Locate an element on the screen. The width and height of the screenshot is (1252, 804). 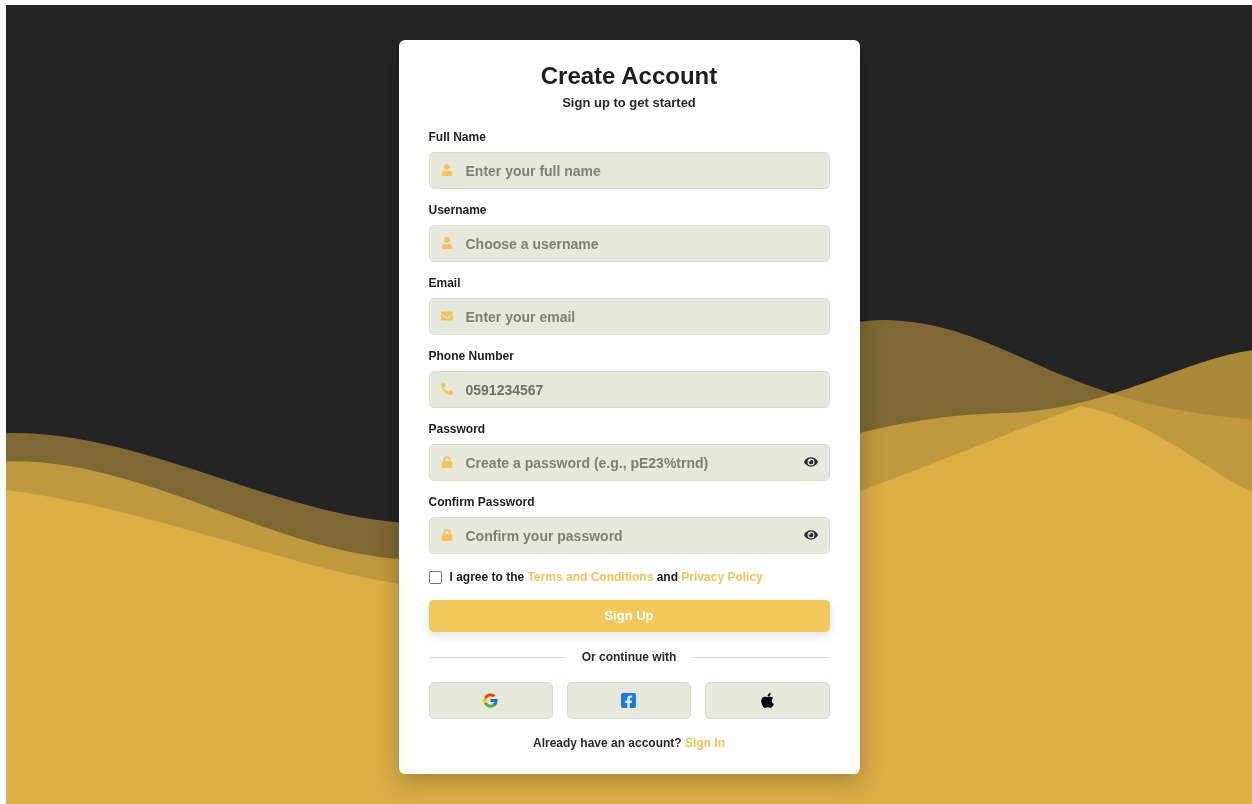
field-label: Email is located at coordinates (444, 283).